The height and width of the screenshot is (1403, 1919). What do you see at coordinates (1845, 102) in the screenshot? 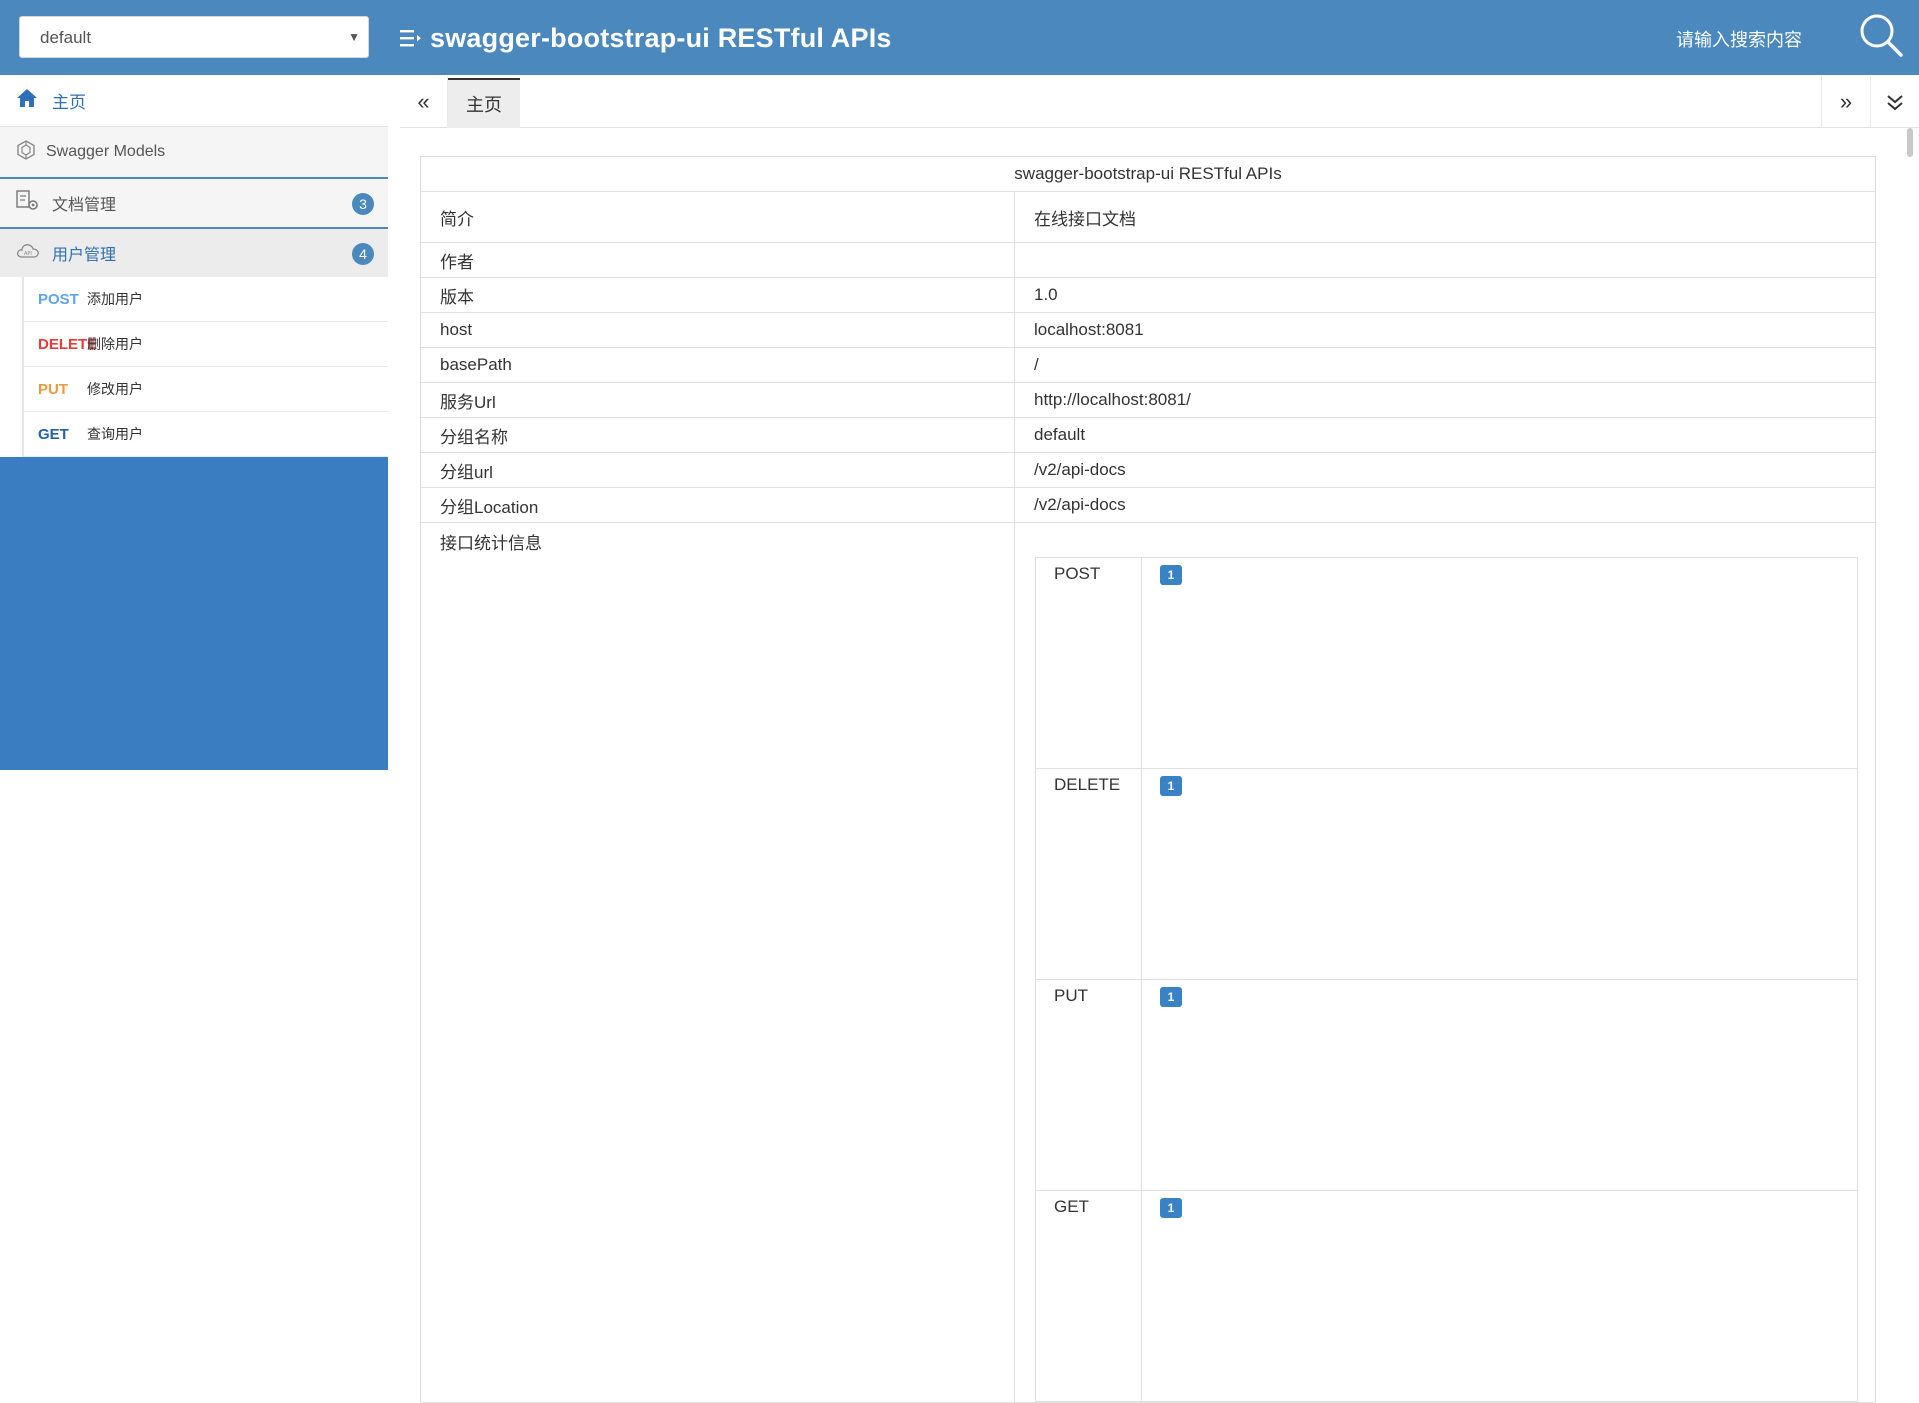
I see `double-chevron-right-icon: »` at bounding box center [1845, 102].